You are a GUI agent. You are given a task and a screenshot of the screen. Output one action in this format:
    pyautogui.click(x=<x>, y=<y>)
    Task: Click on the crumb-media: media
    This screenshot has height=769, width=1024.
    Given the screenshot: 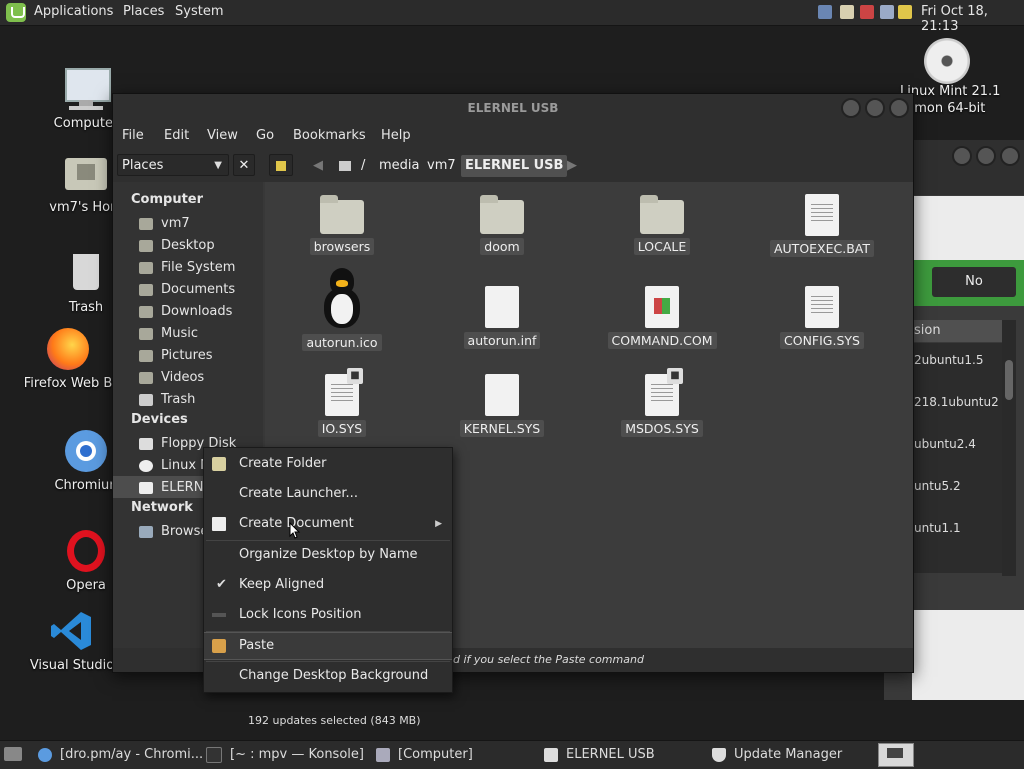 What is the action you would take?
    pyautogui.click(x=399, y=166)
    